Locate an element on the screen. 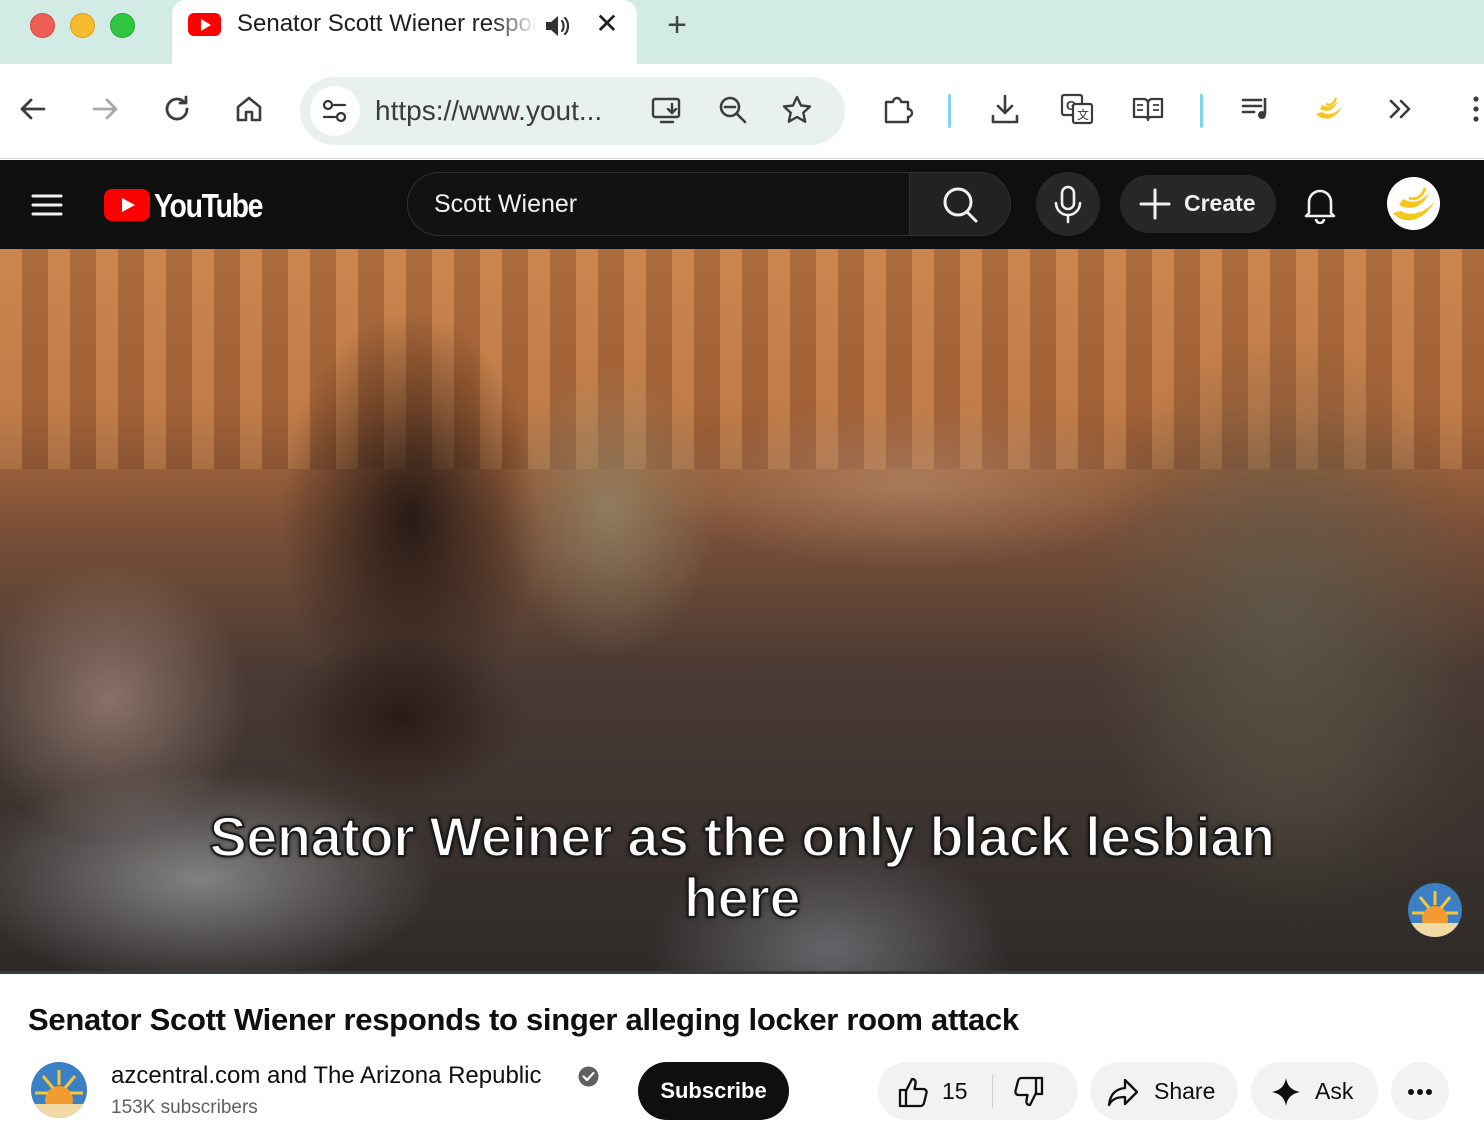 This screenshot has height=1143, width=1484. profile-extension-icon is located at coordinates (1329, 109).